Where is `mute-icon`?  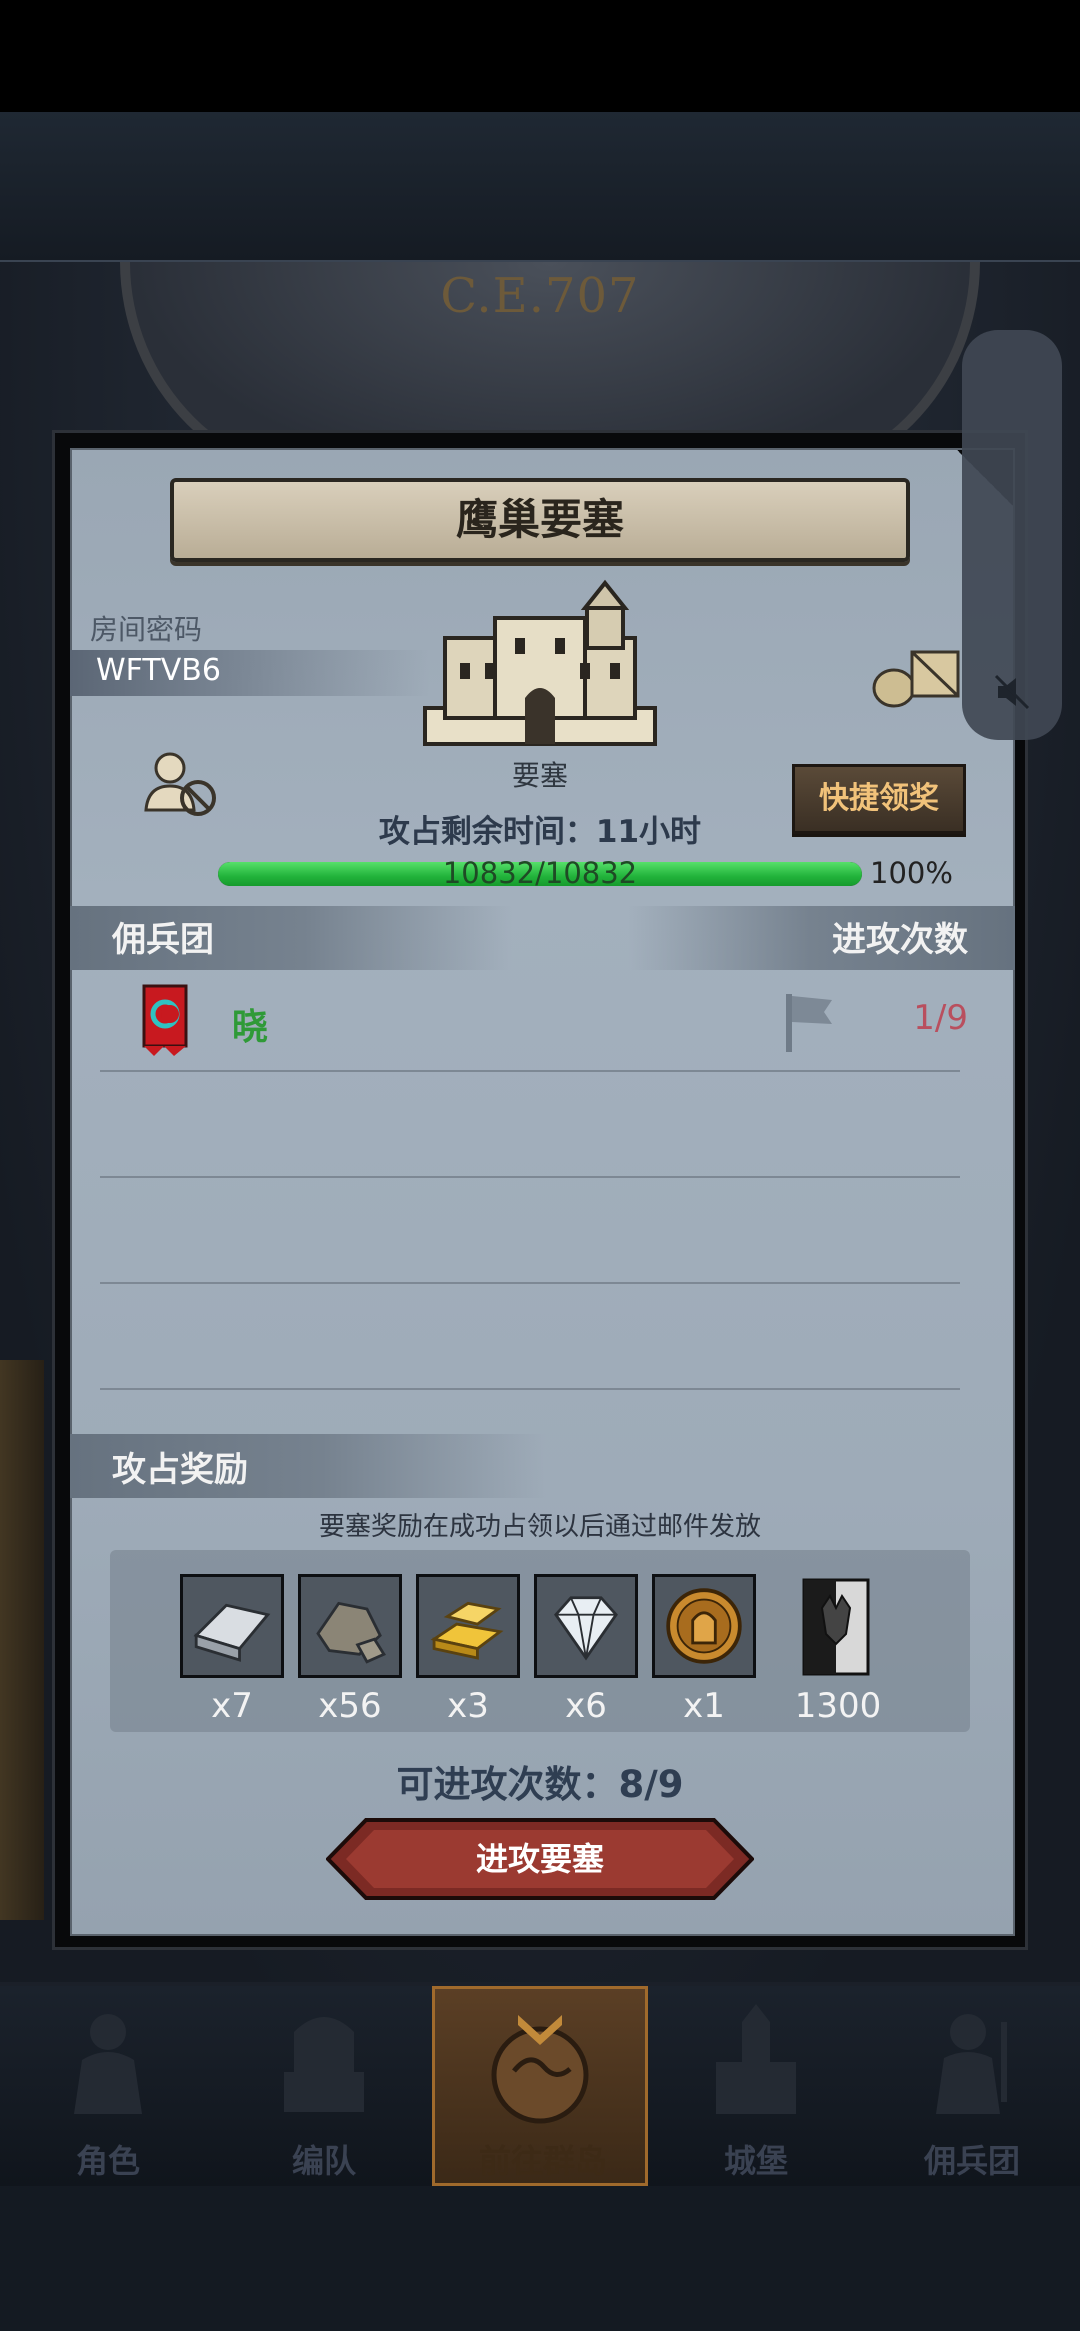 mute-icon is located at coordinates (1012, 692).